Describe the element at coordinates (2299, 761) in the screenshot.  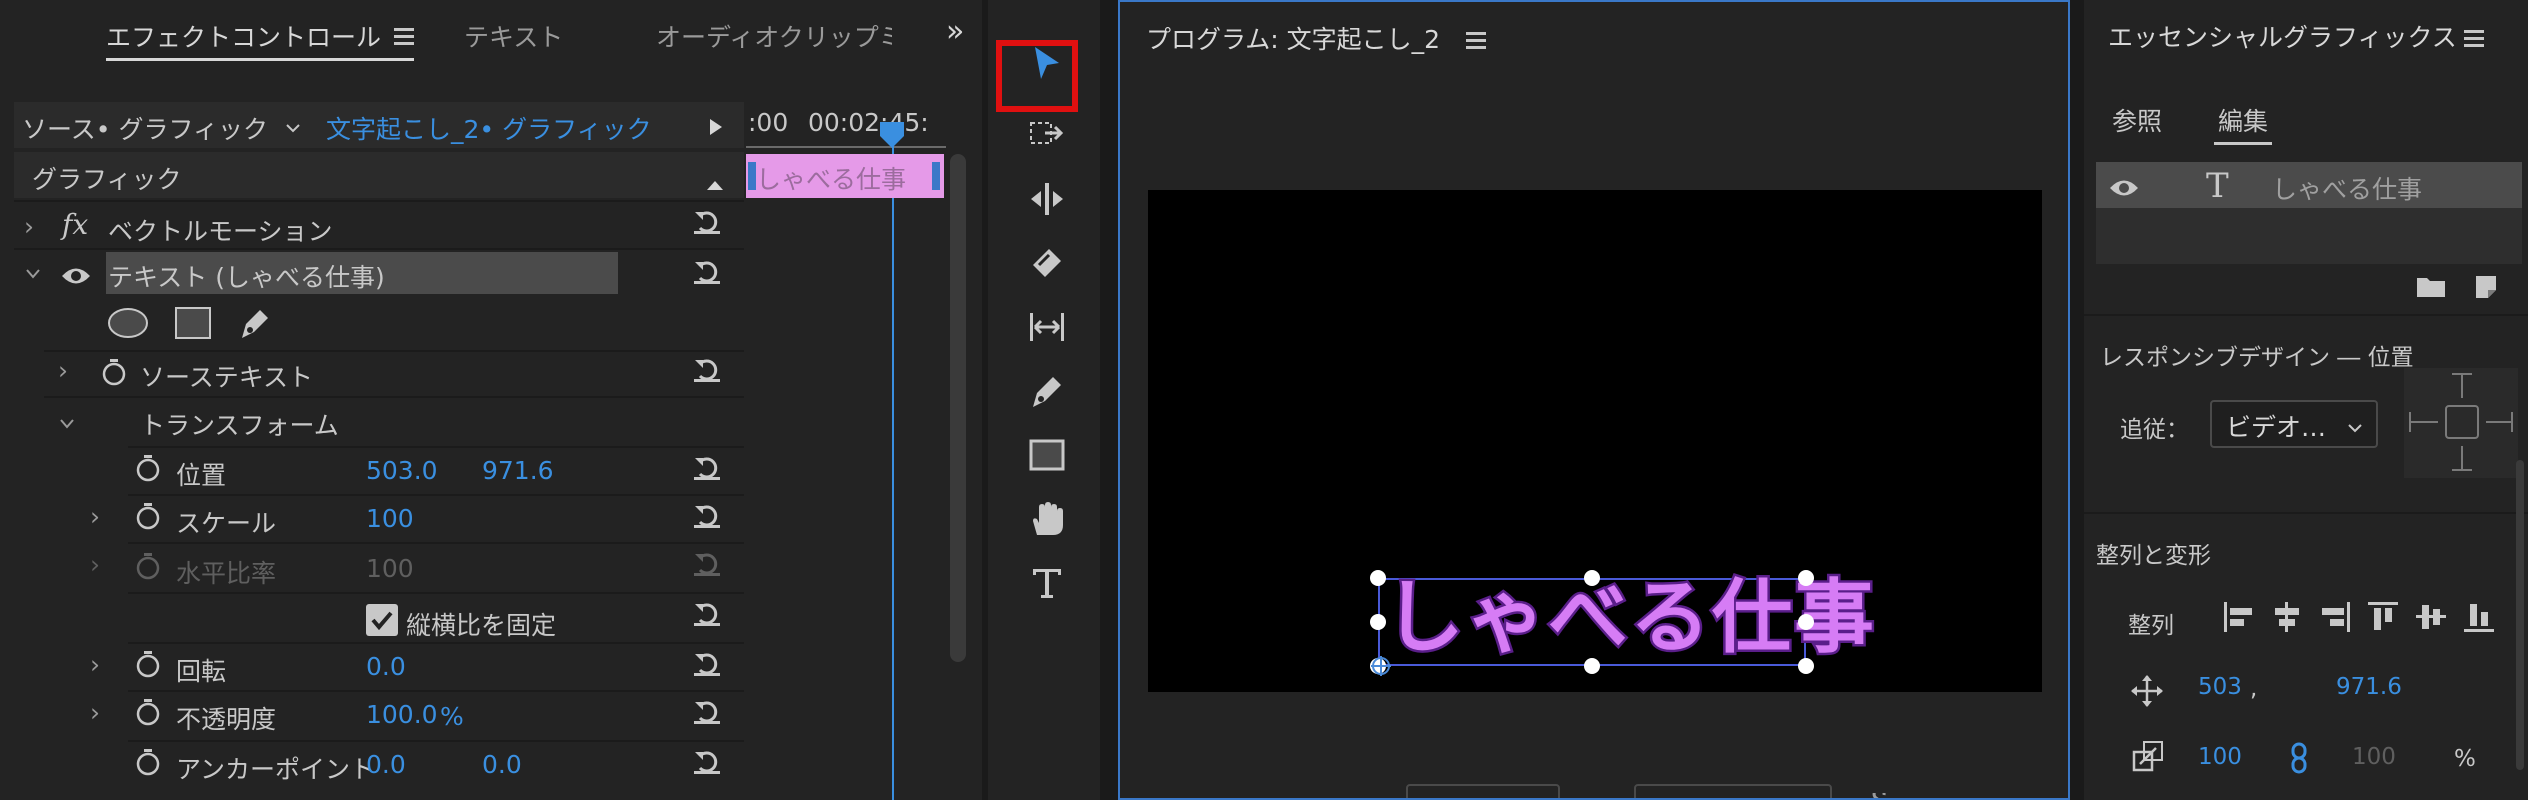
I see `link-icon` at that location.